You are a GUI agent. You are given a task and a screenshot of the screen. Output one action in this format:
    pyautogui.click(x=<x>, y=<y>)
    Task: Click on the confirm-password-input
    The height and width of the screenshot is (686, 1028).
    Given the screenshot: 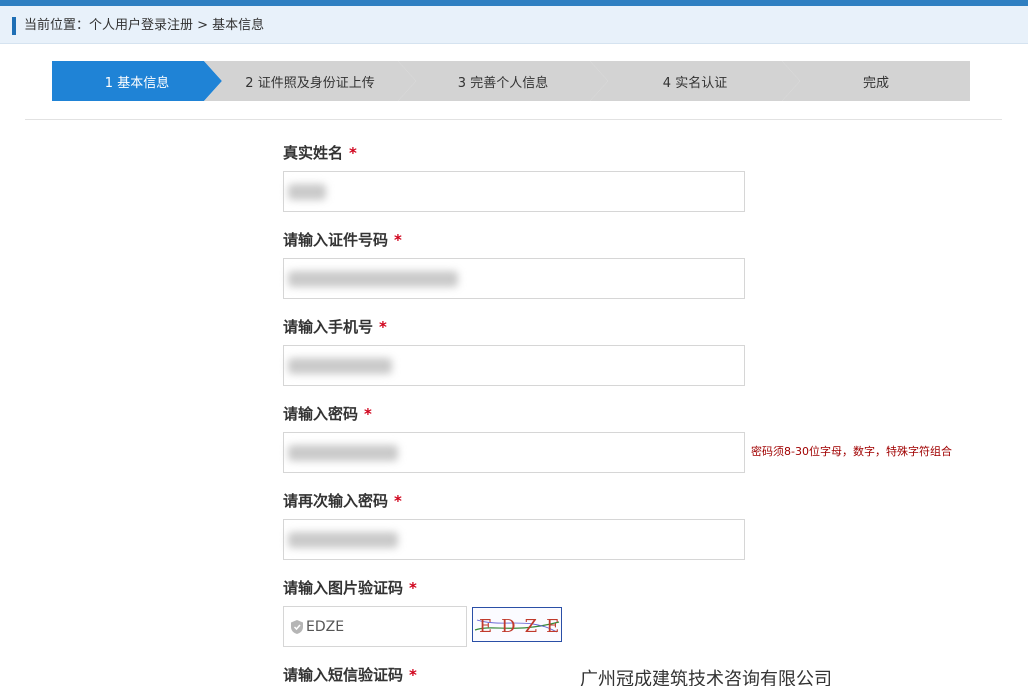 What is the action you would take?
    pyautogui.click(x=514, y=539)
    